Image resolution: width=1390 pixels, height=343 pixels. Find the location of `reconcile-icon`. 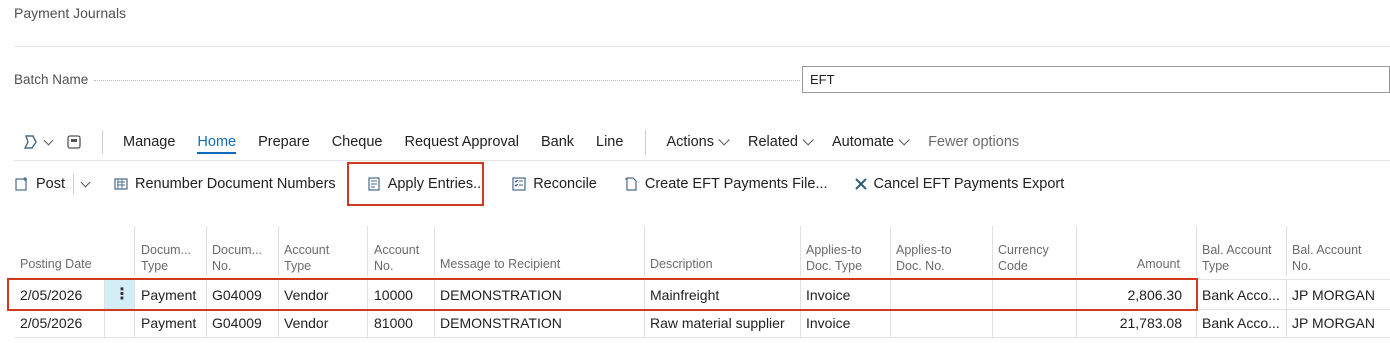

reconcile-icon is located at coordinates (519, 184).